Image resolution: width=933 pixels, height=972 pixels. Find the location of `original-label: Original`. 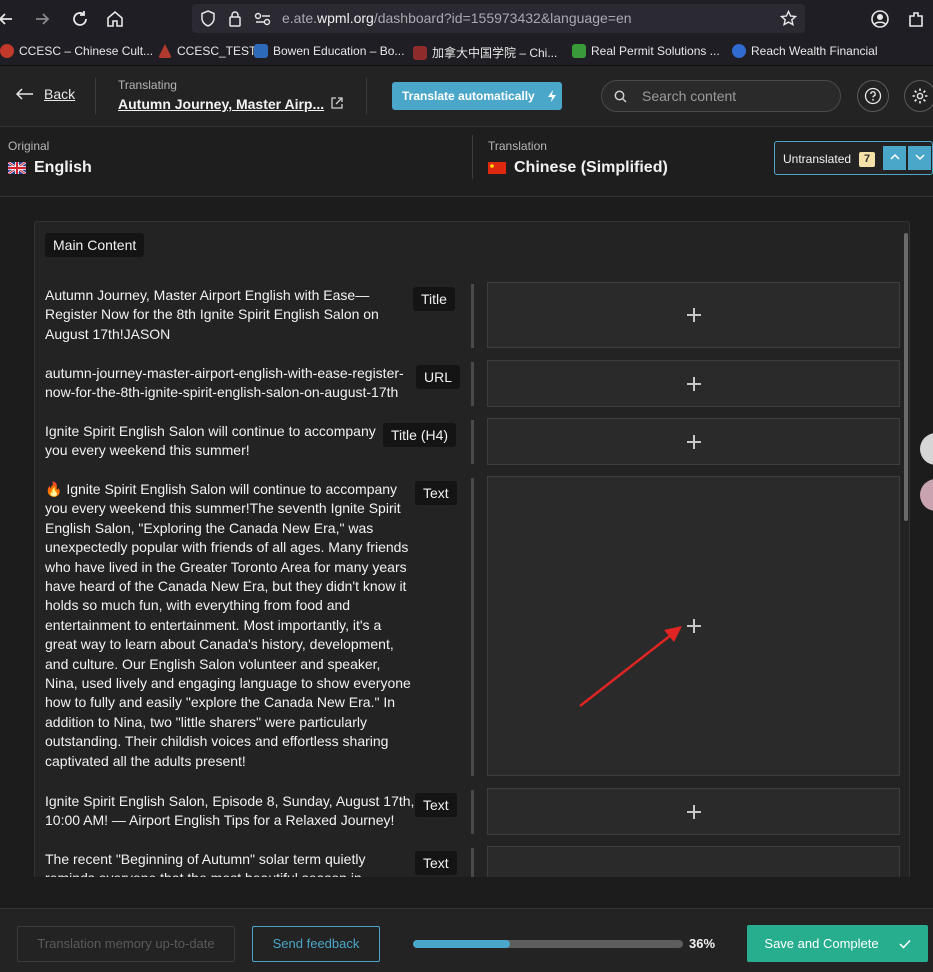

original-label: Original is located at coordinates (29, 146).